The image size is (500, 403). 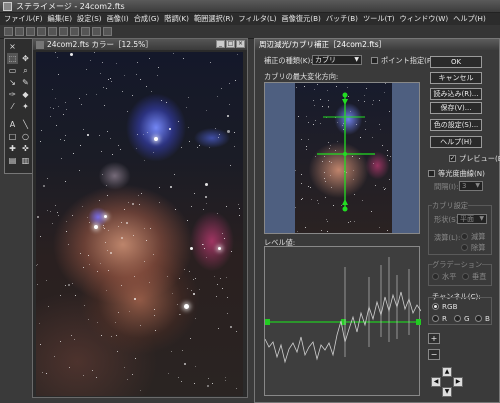 I want to click on app-title-bar: ステライメージ - 24com2.fts, so click(x=250, y=6).